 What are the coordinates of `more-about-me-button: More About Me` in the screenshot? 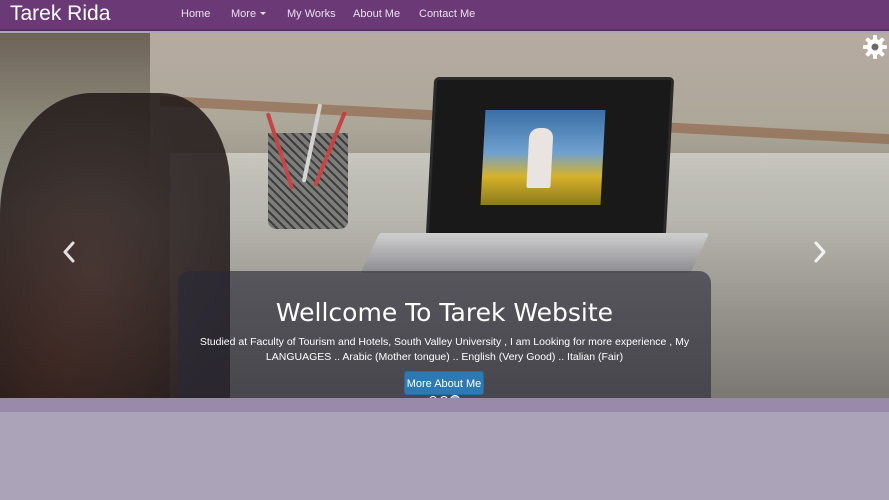 It's located at (444, 383).